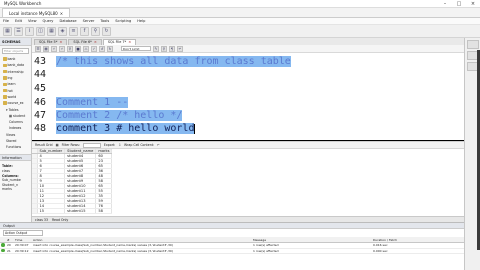  Describe the element at coordinates (62, 31) in the screenshot. I see `create-view-icon: ◈` at that location.